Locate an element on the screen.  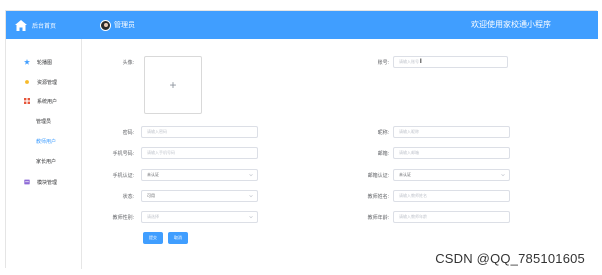
plus-icon: + is located at coordinates (173, 85).